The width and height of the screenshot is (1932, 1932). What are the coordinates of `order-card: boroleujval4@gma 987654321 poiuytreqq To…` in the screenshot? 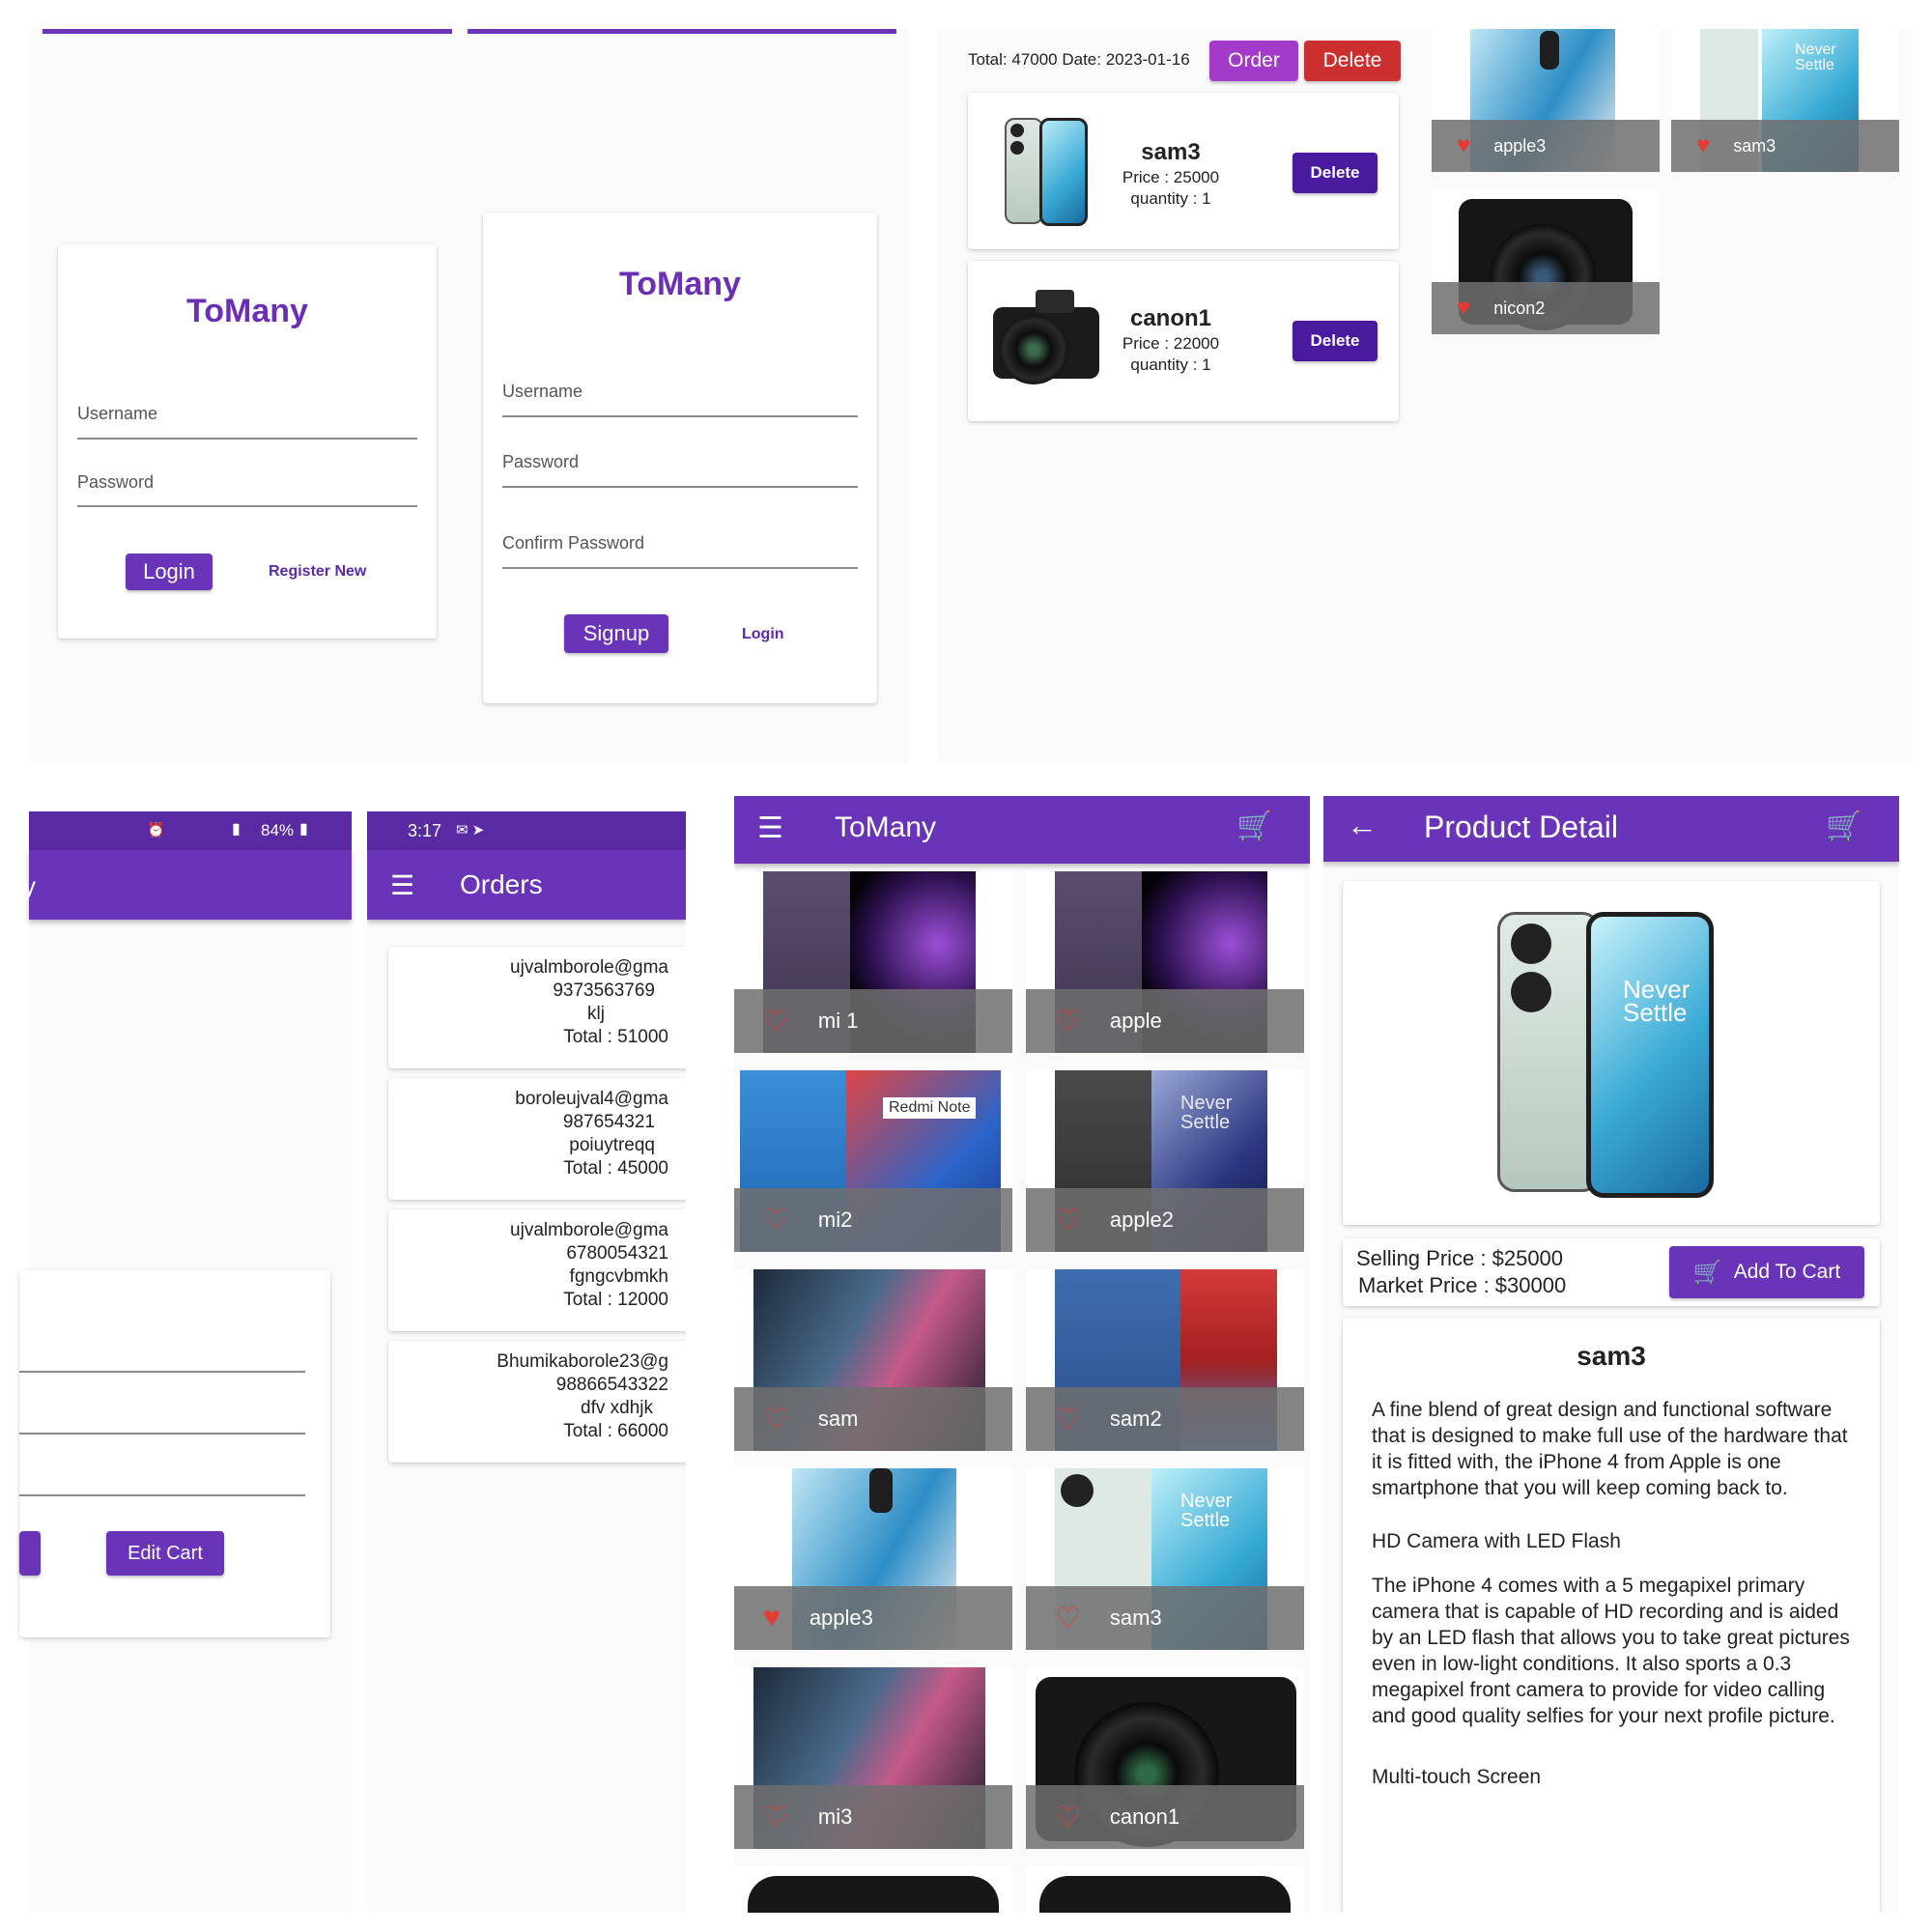 It's located at (537, 1139).